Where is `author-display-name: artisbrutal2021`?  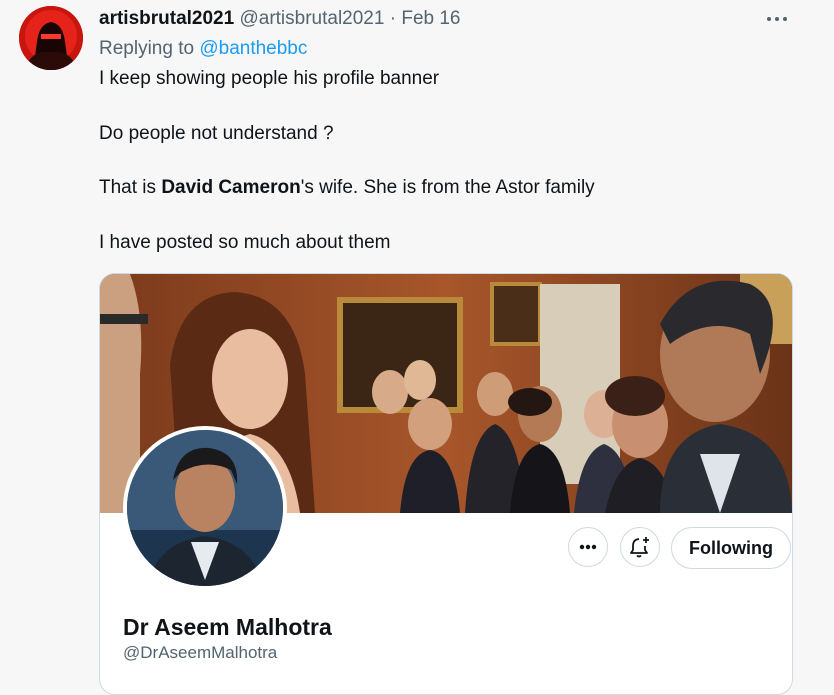 author-display-name: artisbrutal2021 is located at coordinates (166, 18).